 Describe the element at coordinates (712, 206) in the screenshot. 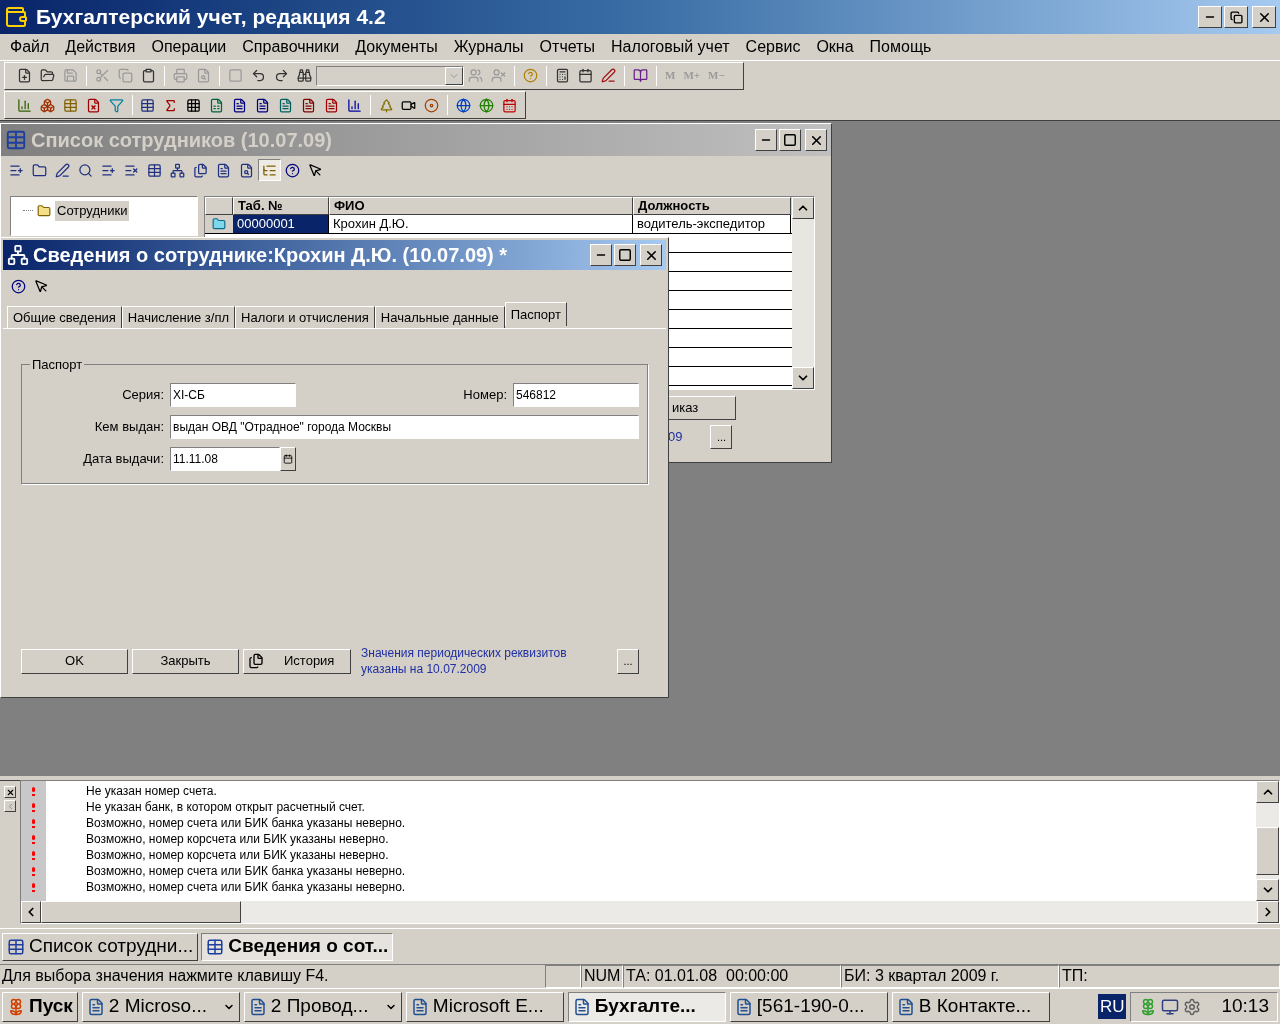

I see `column-header: Должность` at that location.